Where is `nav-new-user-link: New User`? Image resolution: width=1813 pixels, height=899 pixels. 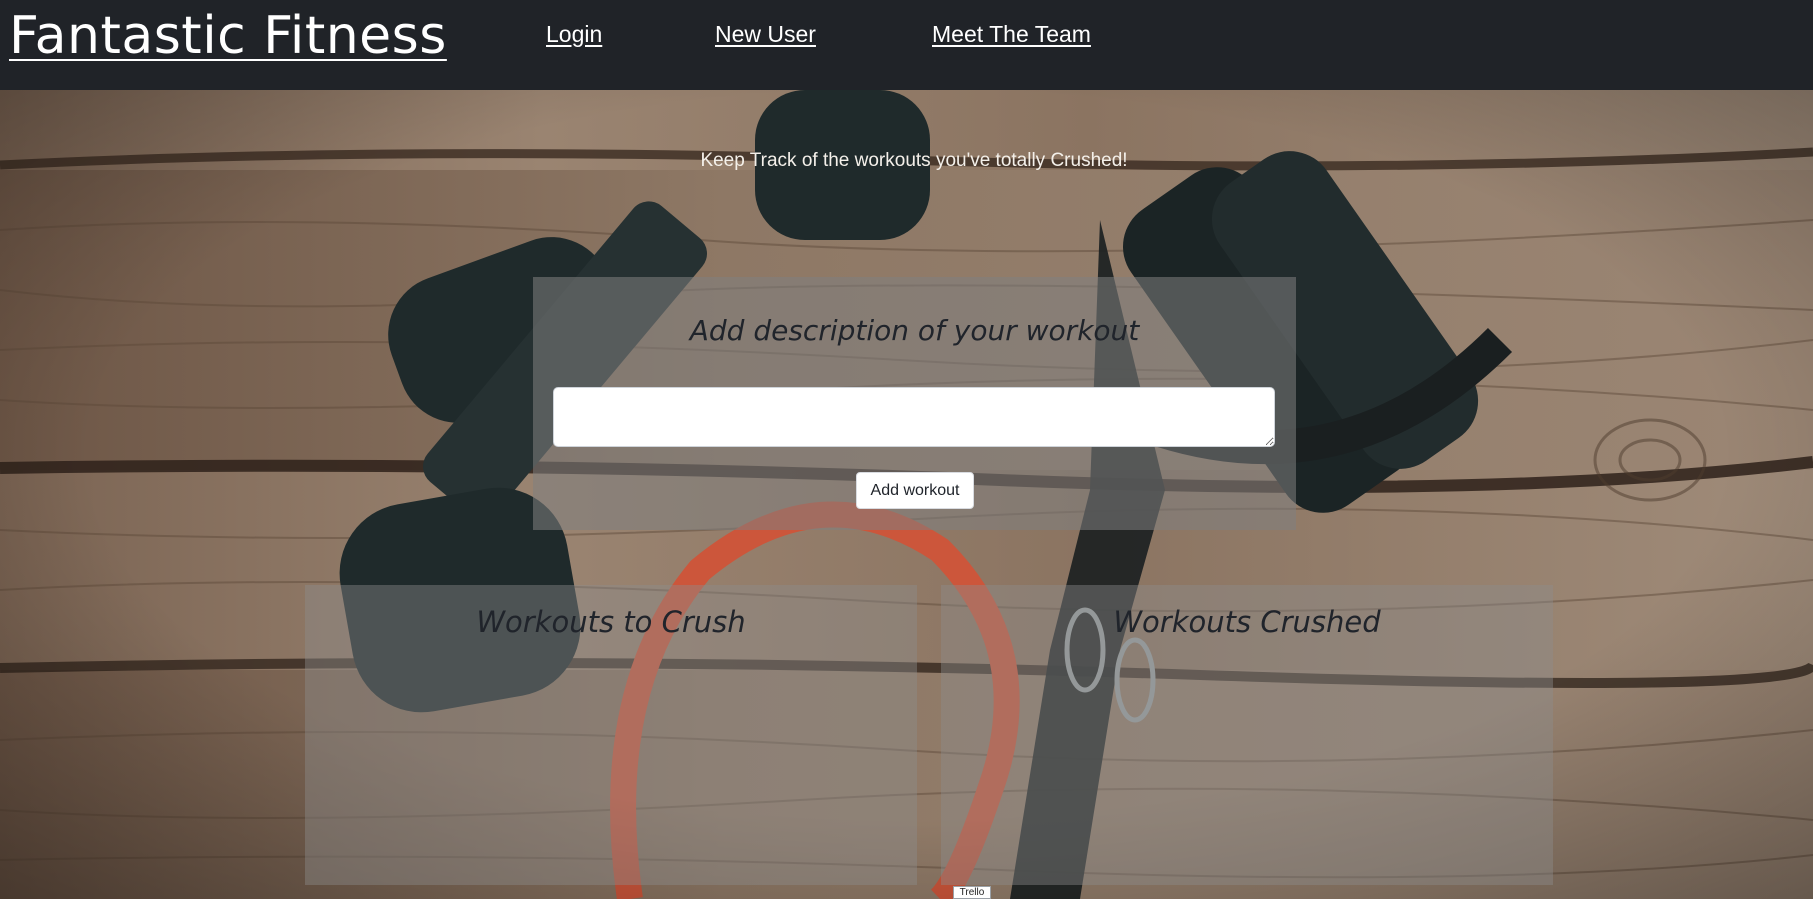
nav-new-user-link: New User is located at coordinates (765, 34).